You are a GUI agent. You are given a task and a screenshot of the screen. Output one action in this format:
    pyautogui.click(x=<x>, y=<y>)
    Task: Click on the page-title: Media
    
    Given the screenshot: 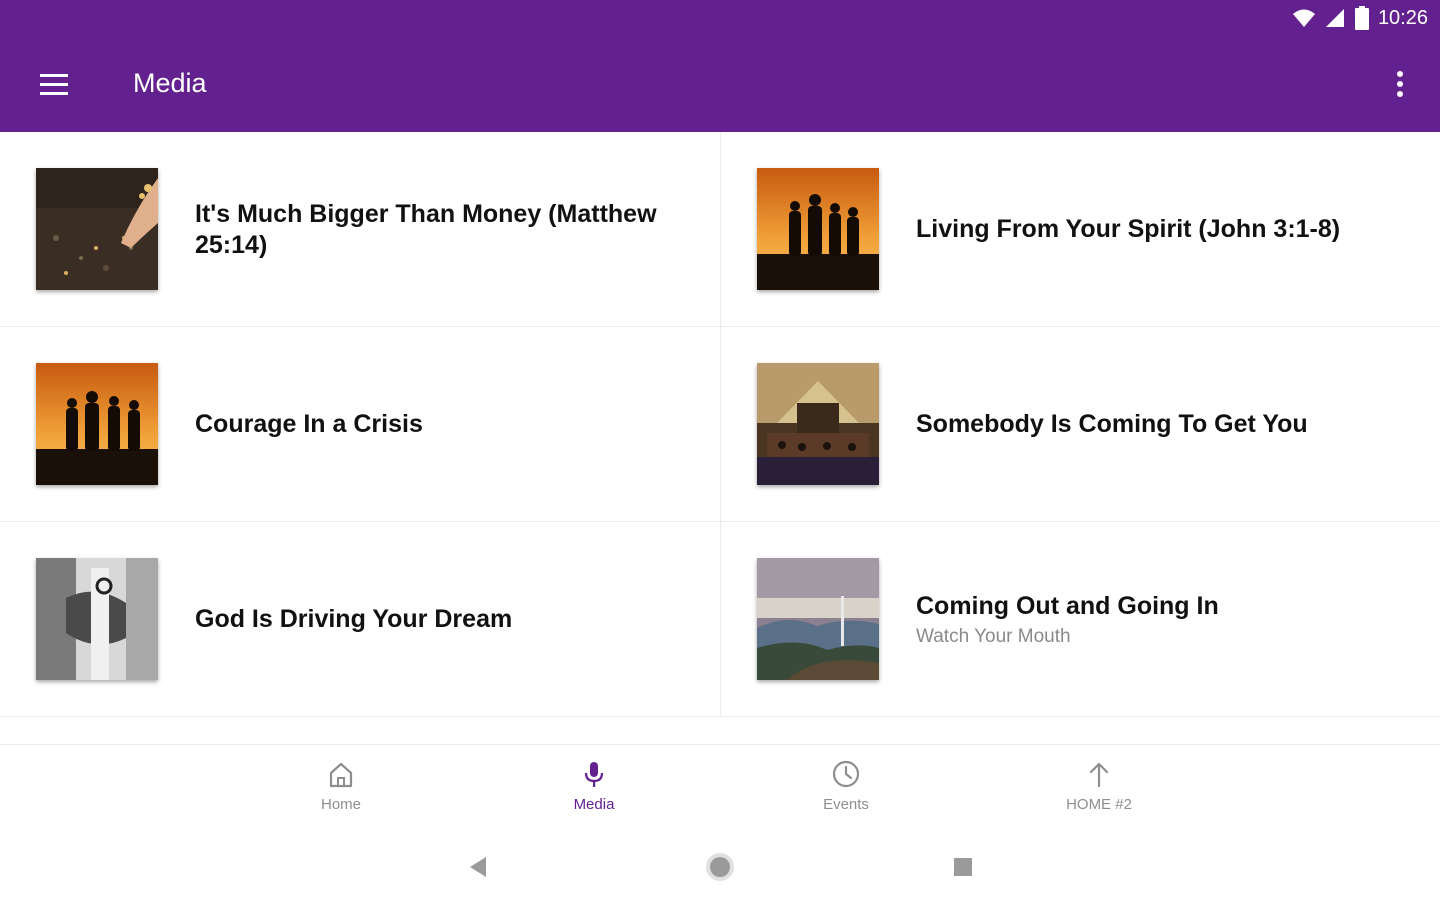 What is the action you would take?
    pyautogui.click(x=170, y=83)
    